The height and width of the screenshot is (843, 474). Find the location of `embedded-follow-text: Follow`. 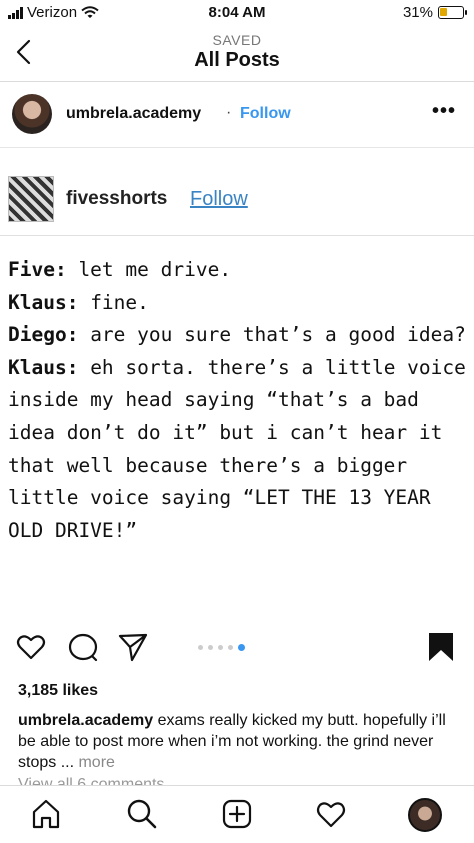

embedded-follow-text: Follow is located at coordinates (219, 199).